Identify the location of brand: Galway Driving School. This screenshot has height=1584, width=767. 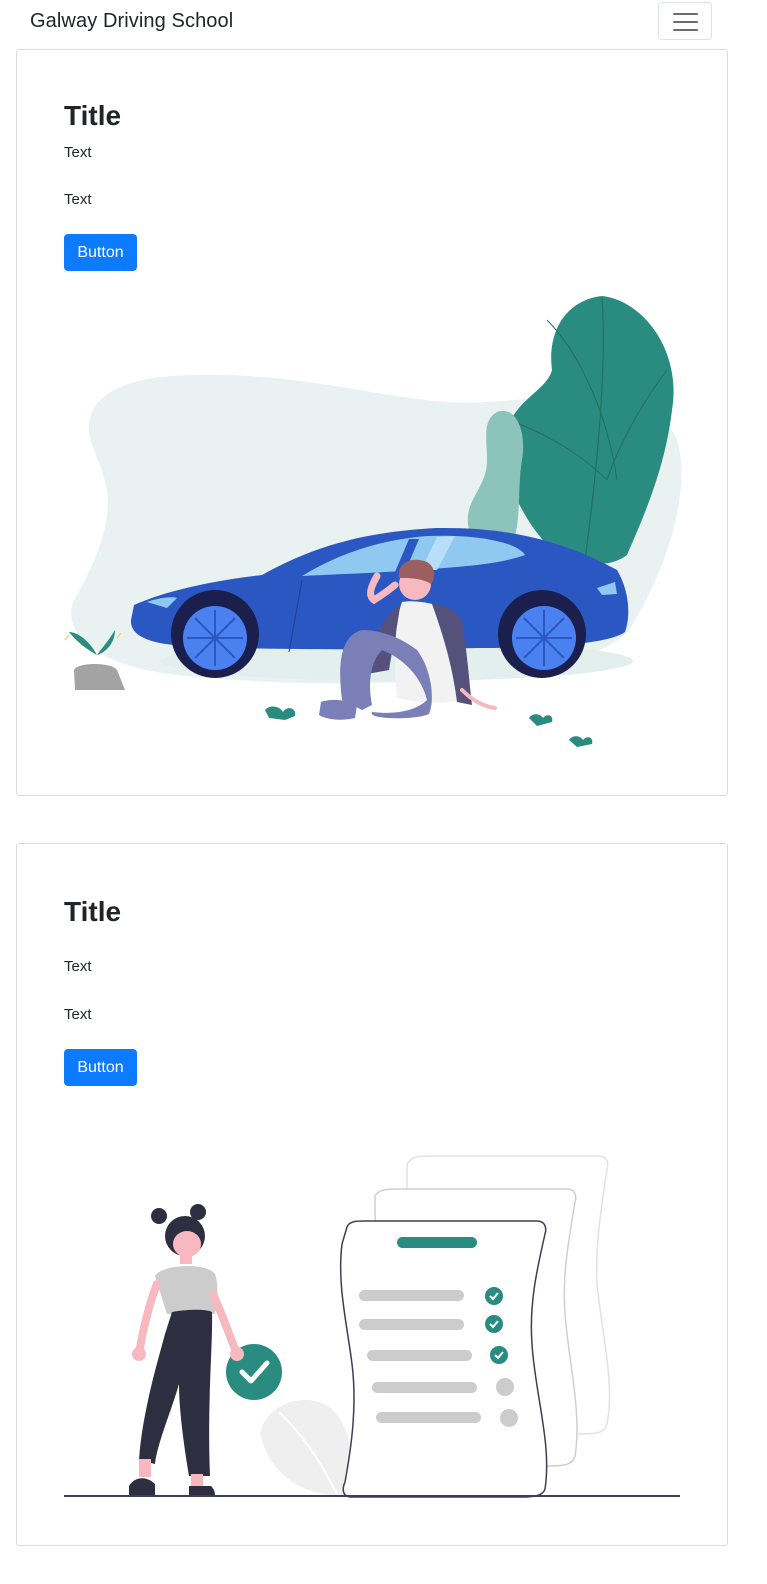
(131, 21).